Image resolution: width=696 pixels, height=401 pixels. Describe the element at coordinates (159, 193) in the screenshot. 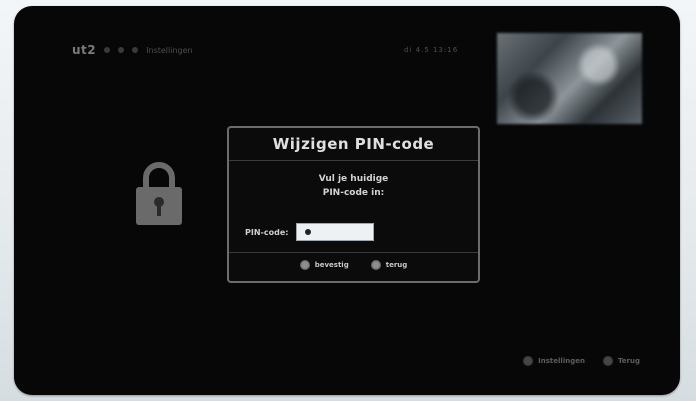

I see `lock-icon` at that location.